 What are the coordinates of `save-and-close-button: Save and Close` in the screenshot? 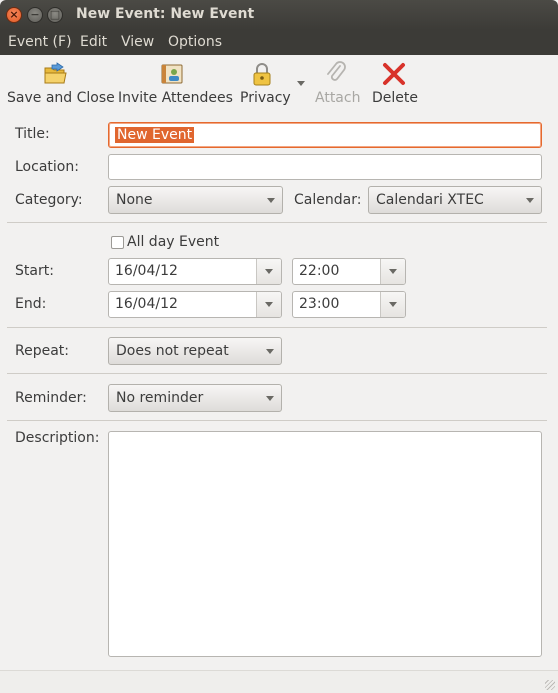 It's located at (59, 83).